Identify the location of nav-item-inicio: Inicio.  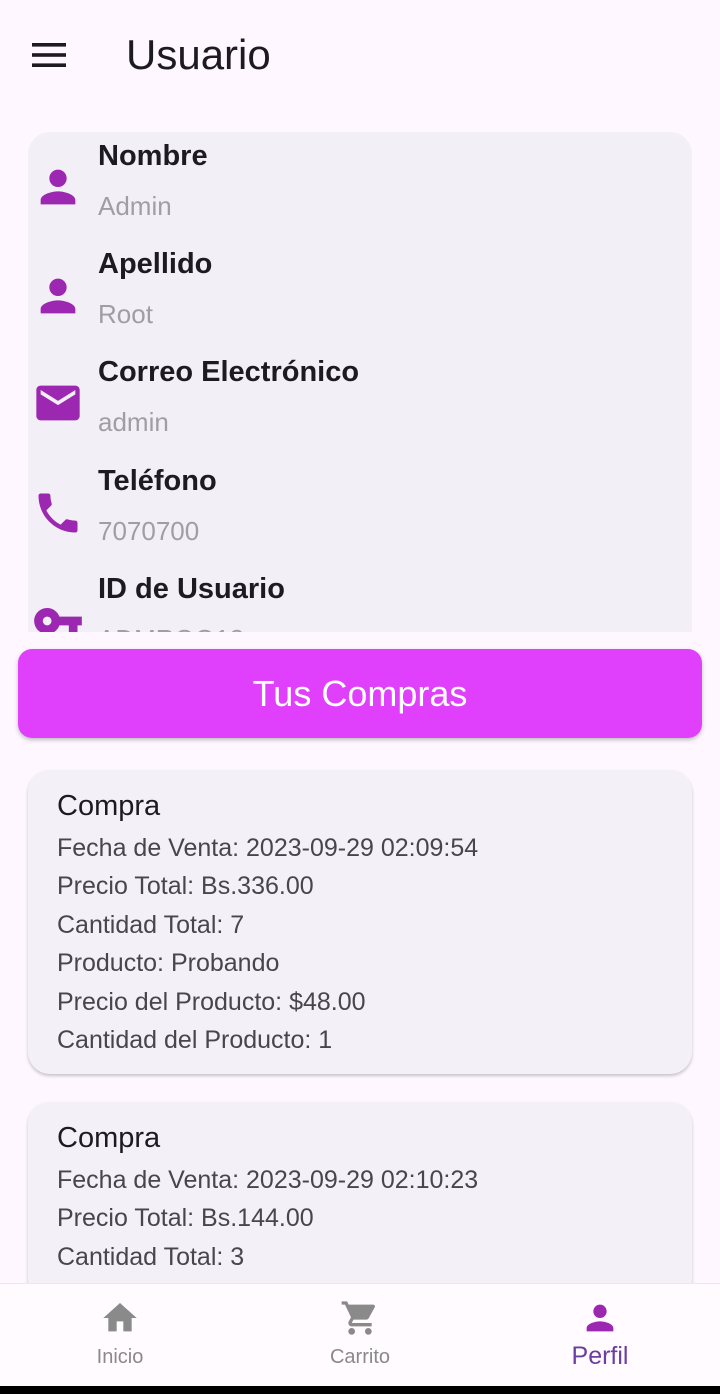
(120, 1335).